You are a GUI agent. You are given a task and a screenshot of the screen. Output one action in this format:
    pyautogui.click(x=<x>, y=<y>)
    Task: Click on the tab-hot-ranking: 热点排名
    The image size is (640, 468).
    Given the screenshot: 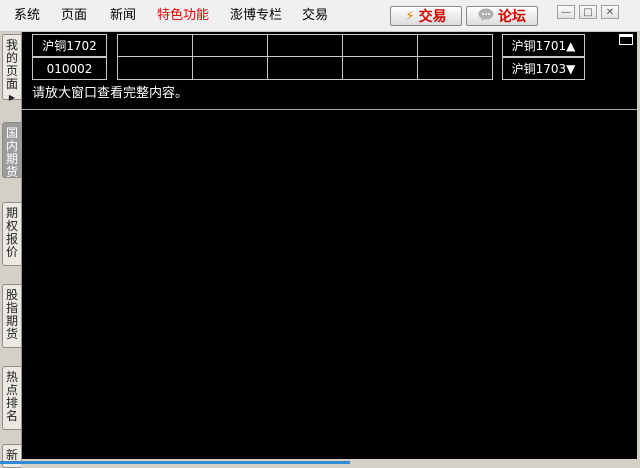 What is the action you would take?
    pyautogui.click(x=11, y=398)
    